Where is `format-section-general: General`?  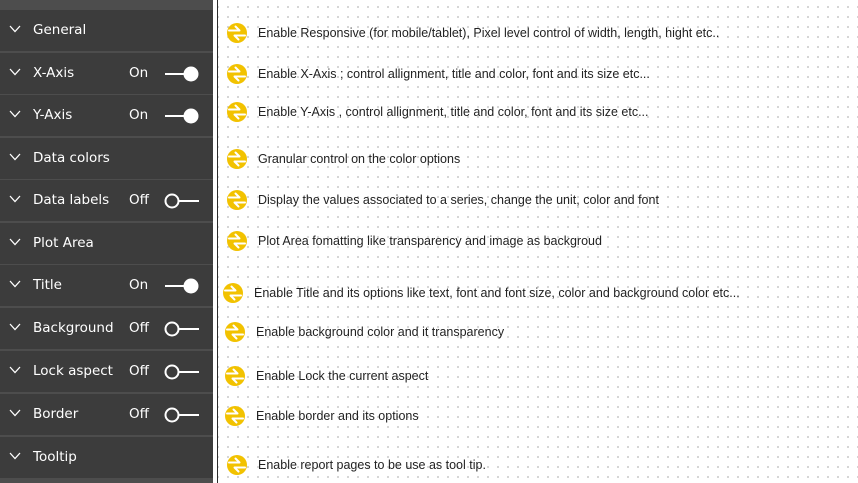 format-section-general: General is located at coordinates (106, 30).